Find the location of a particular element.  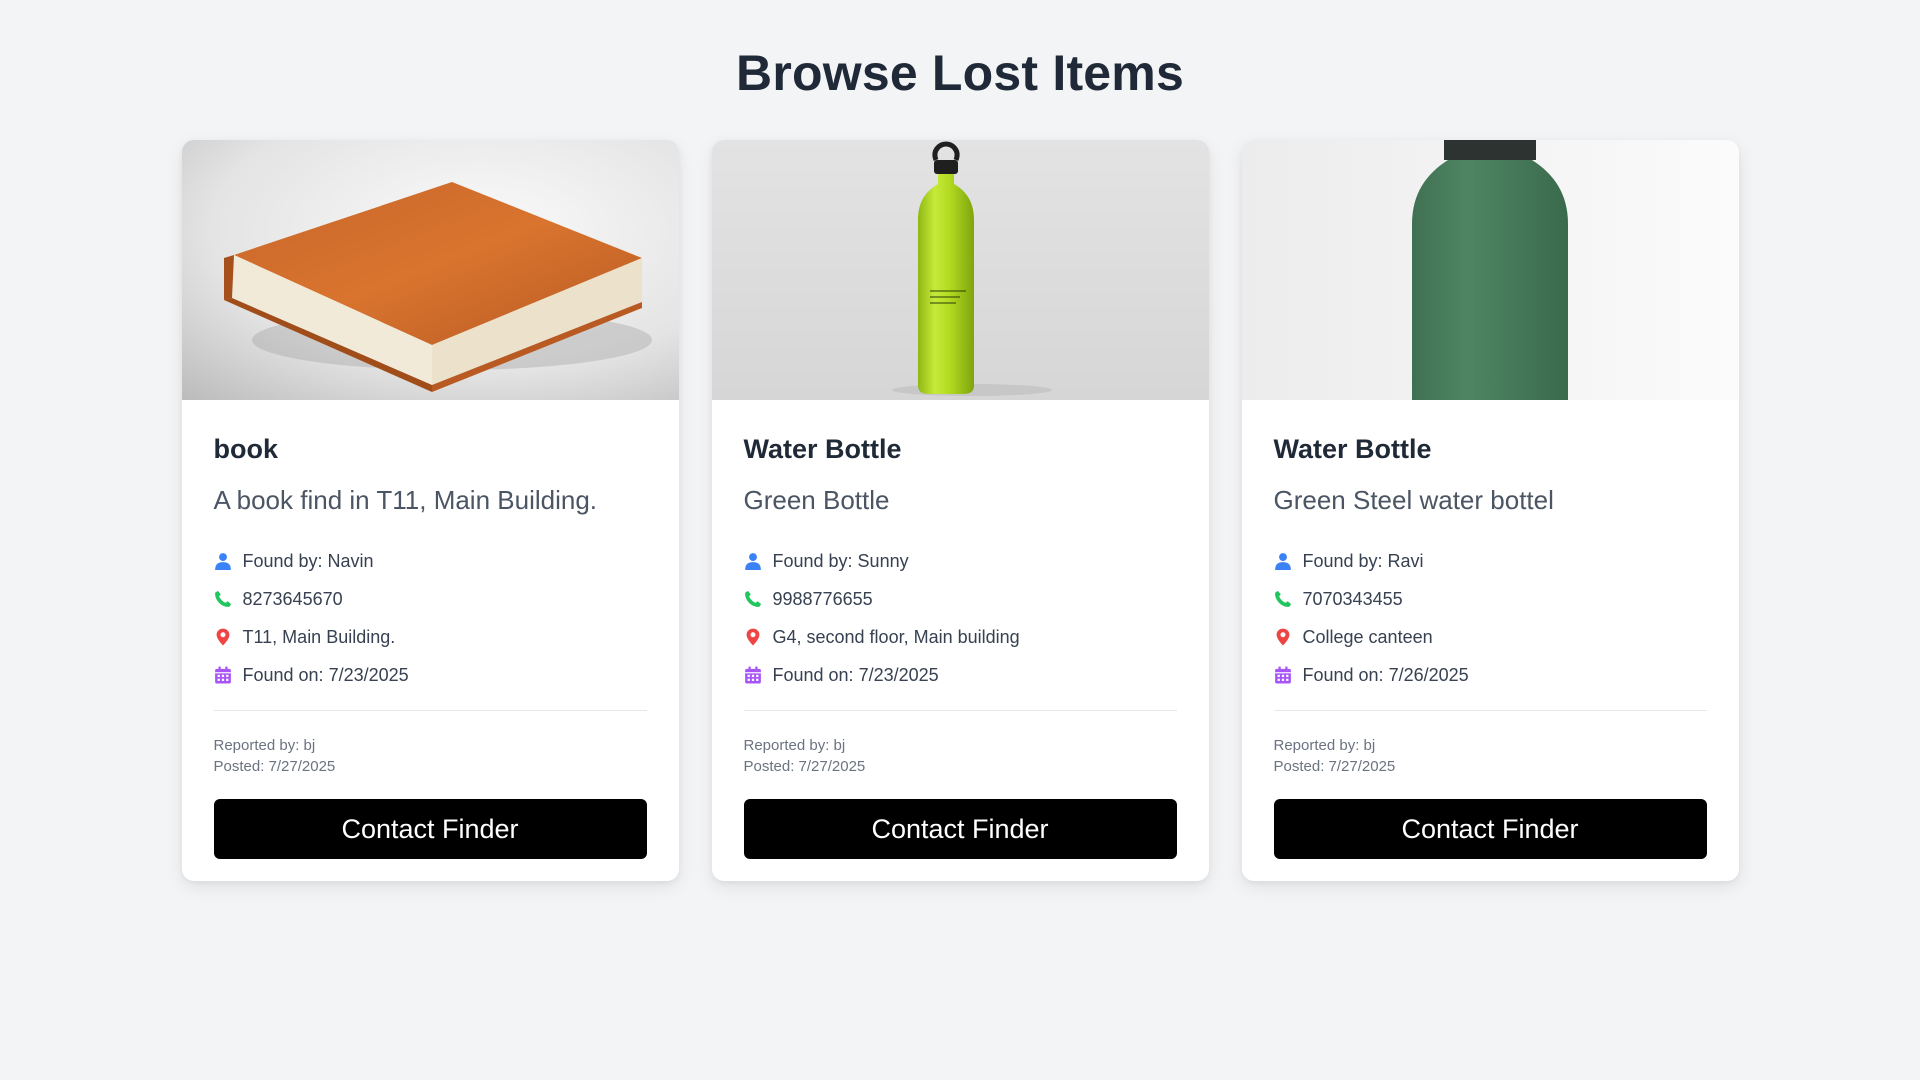

phone-text: 9988776655 is located at coordinates (822, 598).